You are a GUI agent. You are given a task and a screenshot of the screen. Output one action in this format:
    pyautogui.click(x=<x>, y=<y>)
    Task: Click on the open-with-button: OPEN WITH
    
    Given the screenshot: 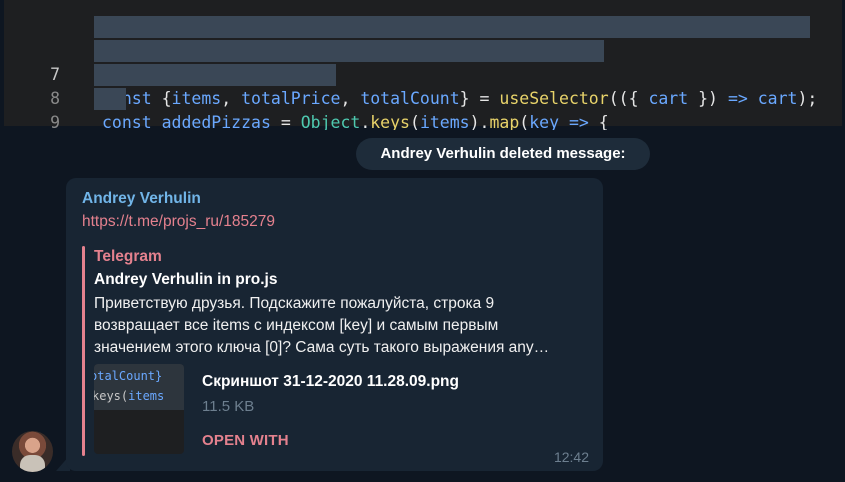 What is the action you would take?
    pyautogui.click(x=245, y=440)
    